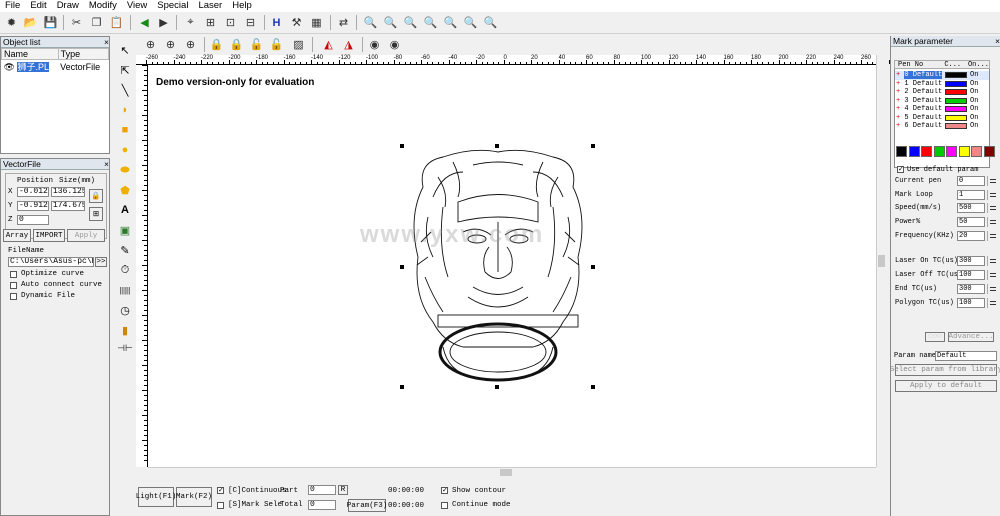 The height and width of the screenshot is (516, 1000). What do you see at coordinates (390, 22) in the screenshot?
I see `zoom-in-icon: 🔍` at bounding box center [390, 22].